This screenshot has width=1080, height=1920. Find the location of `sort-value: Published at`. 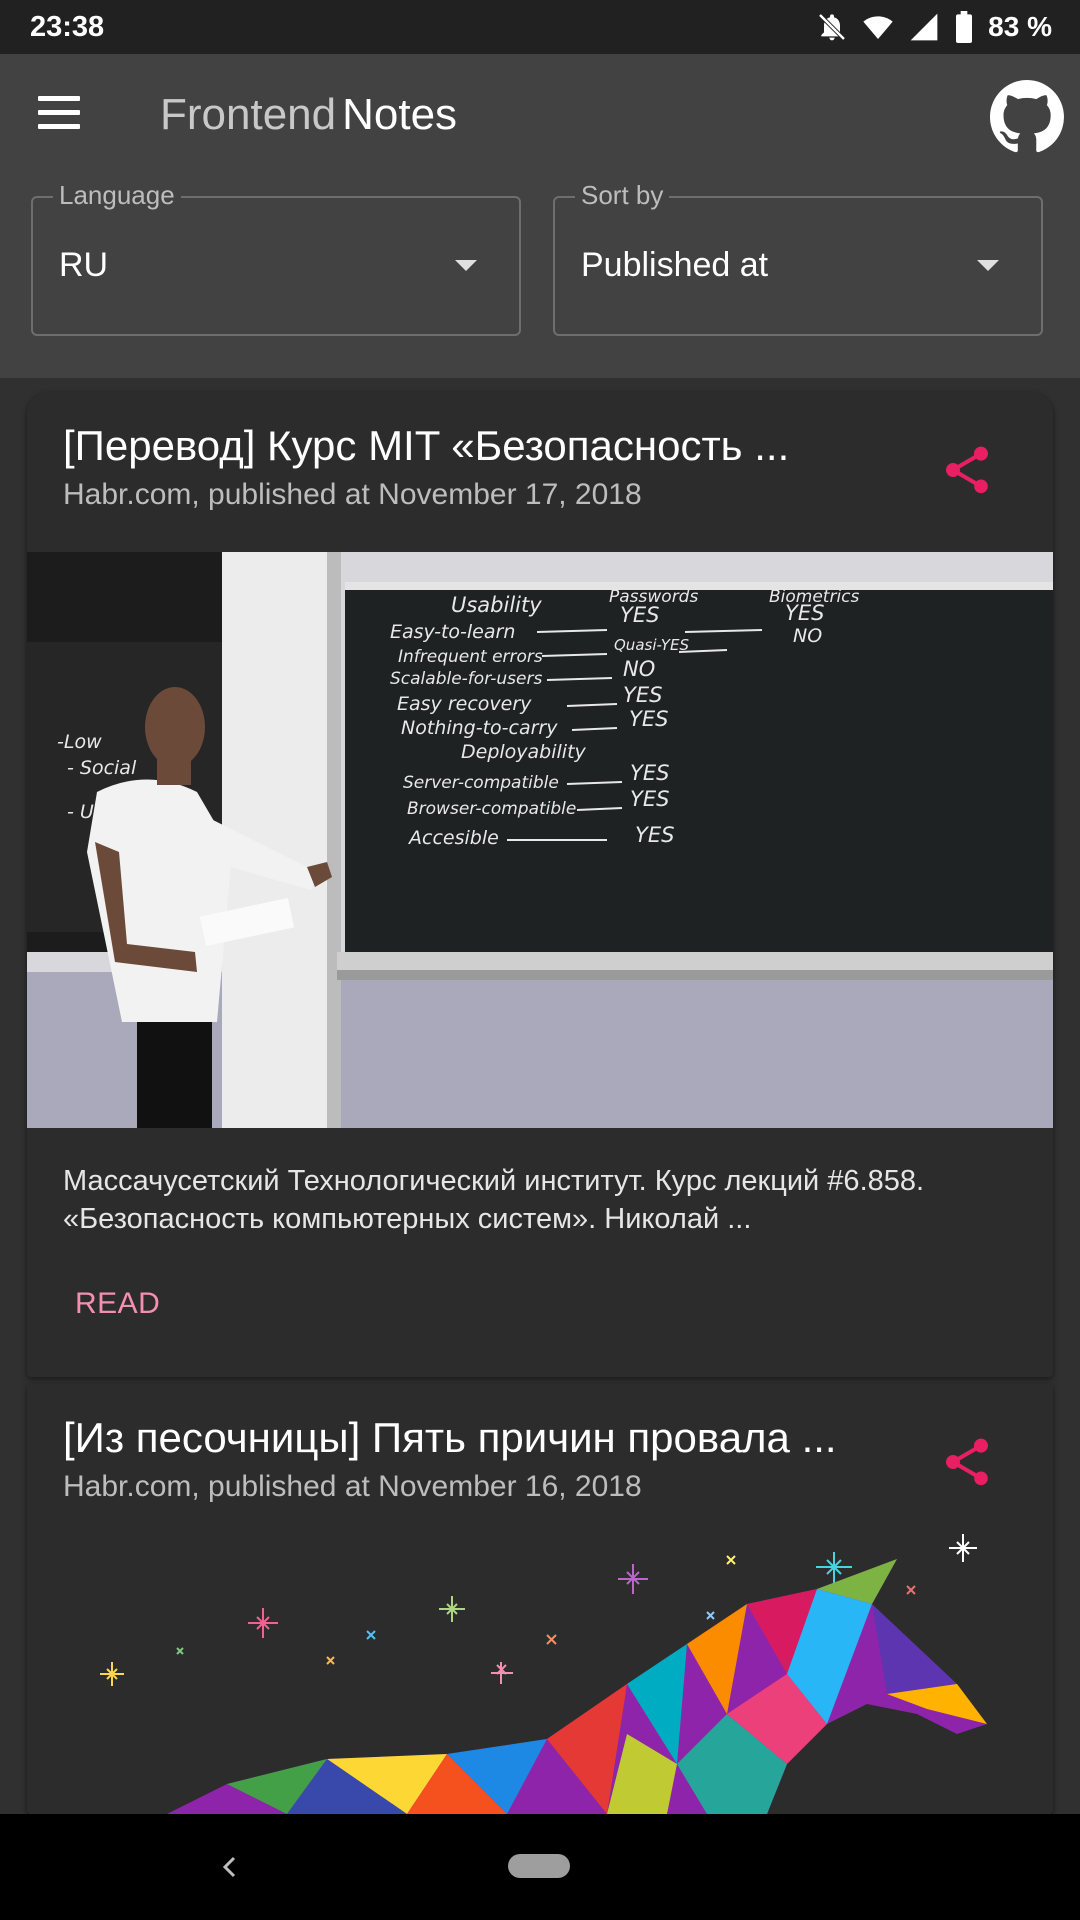

sort-value: Published at is located at coordinates (675, 265).